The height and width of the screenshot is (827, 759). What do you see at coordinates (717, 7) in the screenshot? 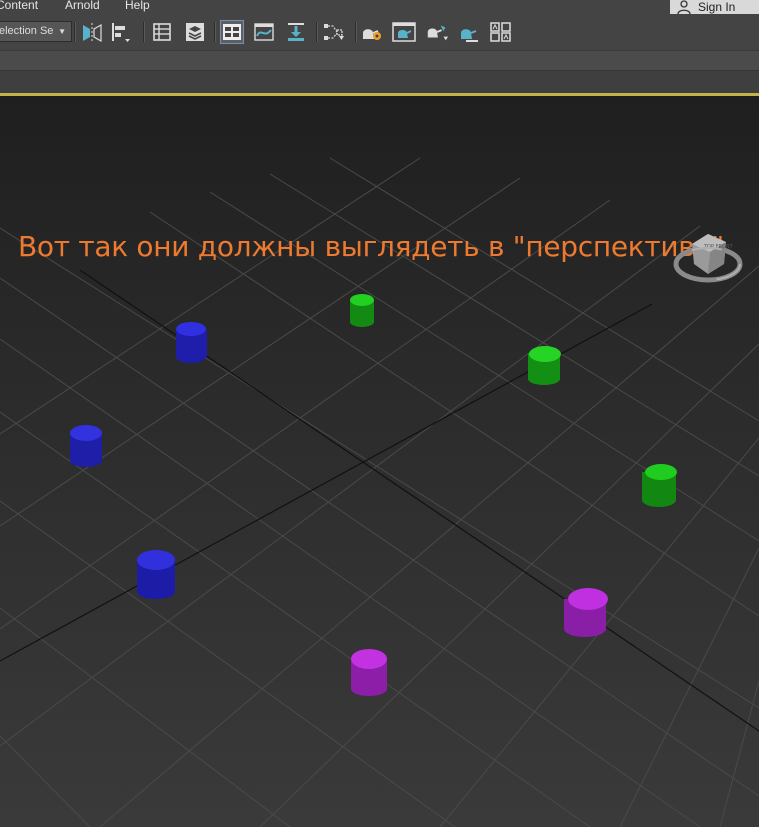
I see `sign-in-label: Sign In` at bounding box center [717, 7].